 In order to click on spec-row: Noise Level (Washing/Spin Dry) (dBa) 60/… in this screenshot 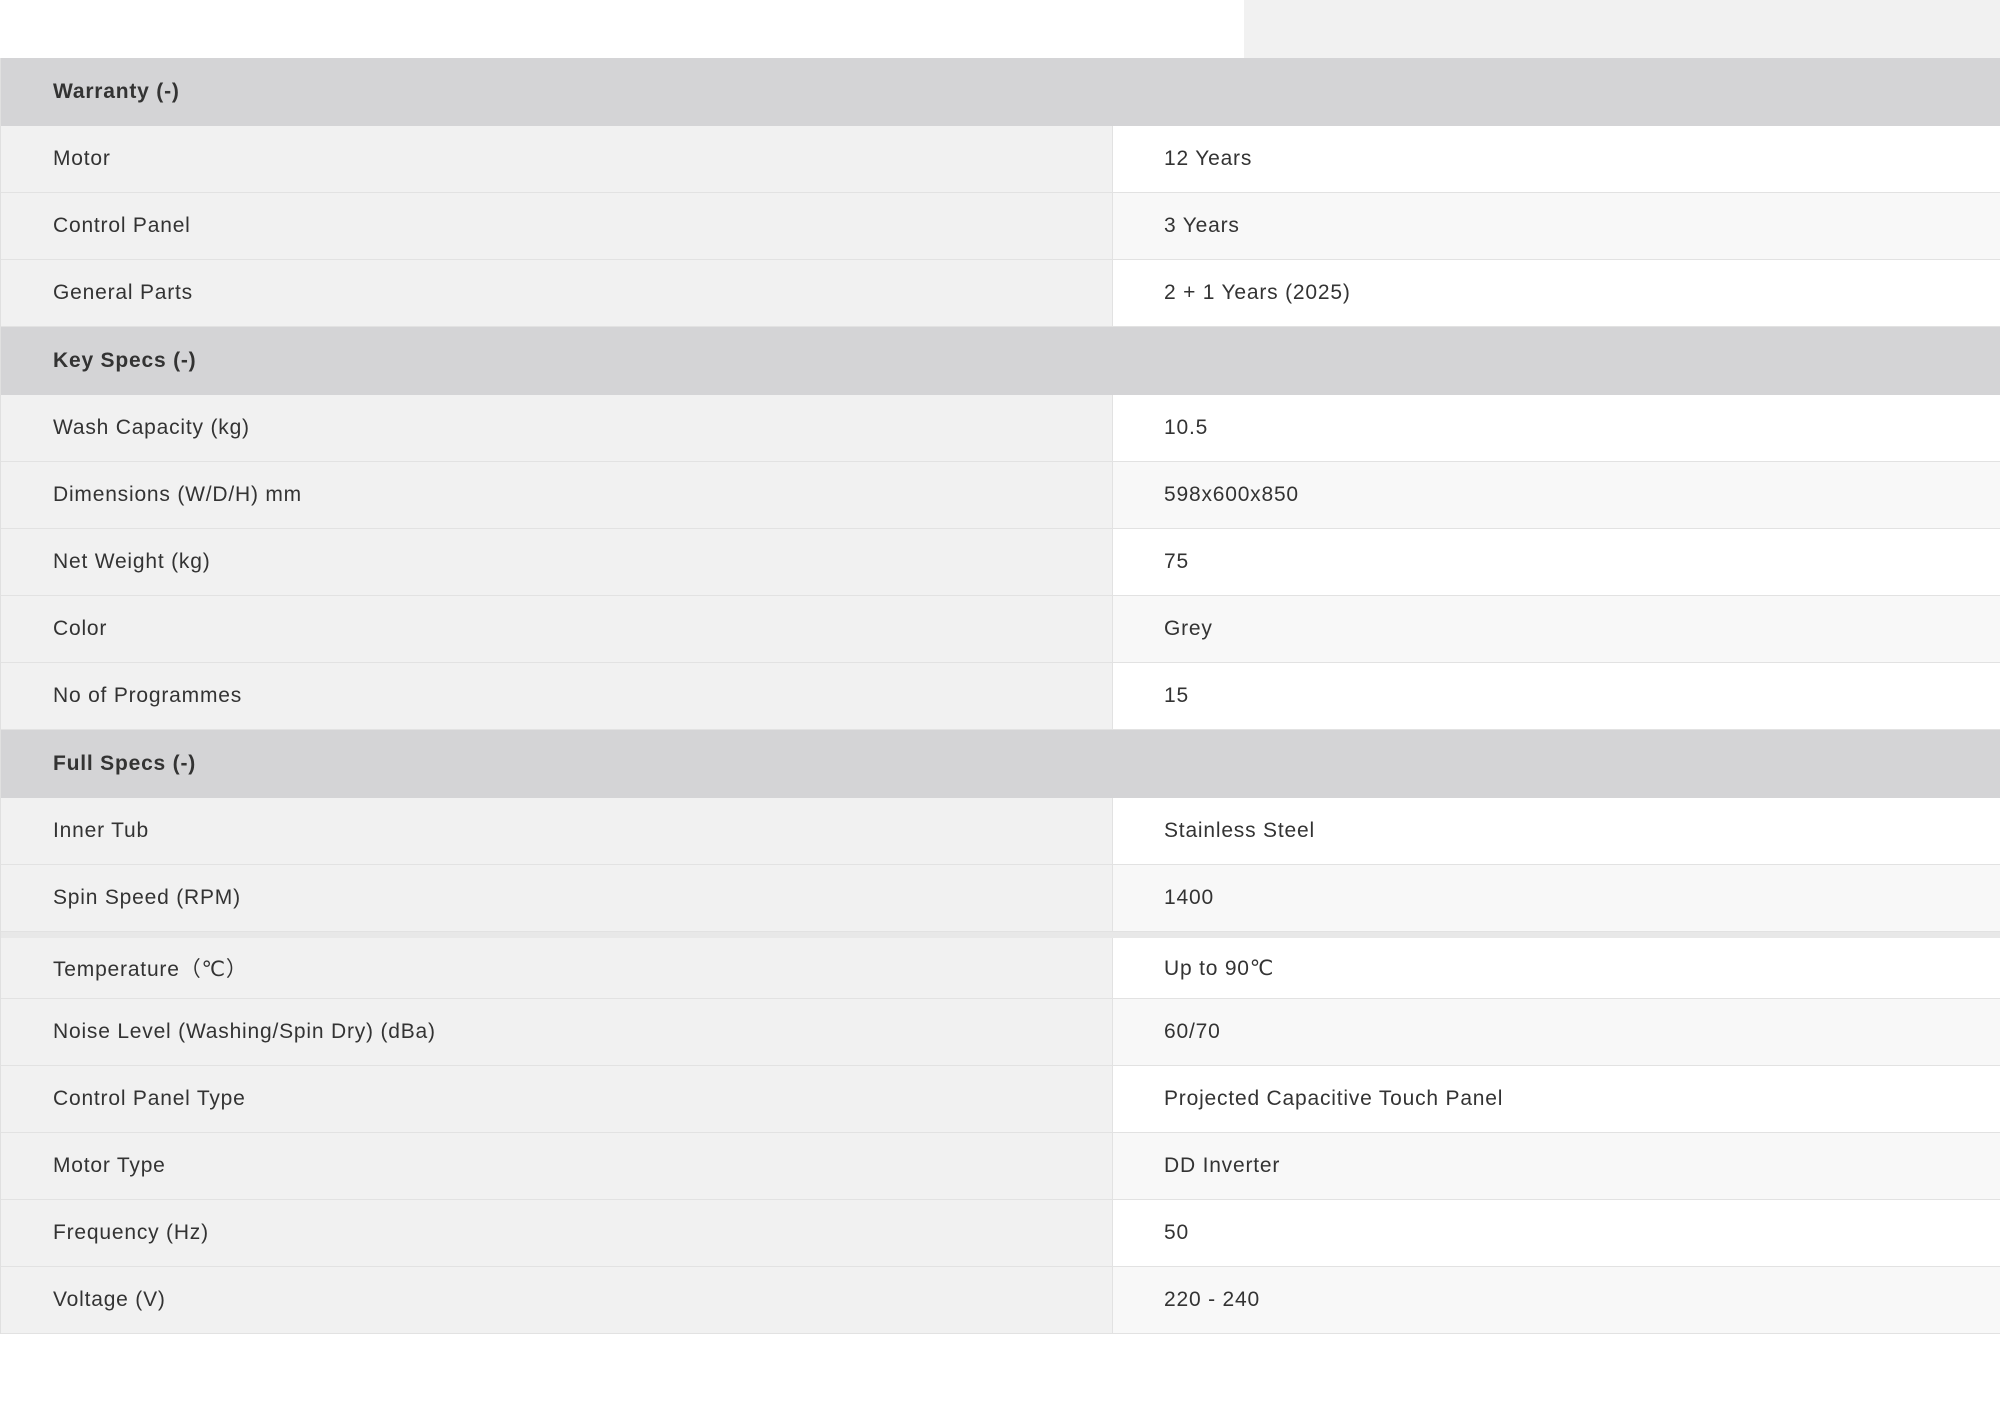, I will do `click(1000, 1032)`.